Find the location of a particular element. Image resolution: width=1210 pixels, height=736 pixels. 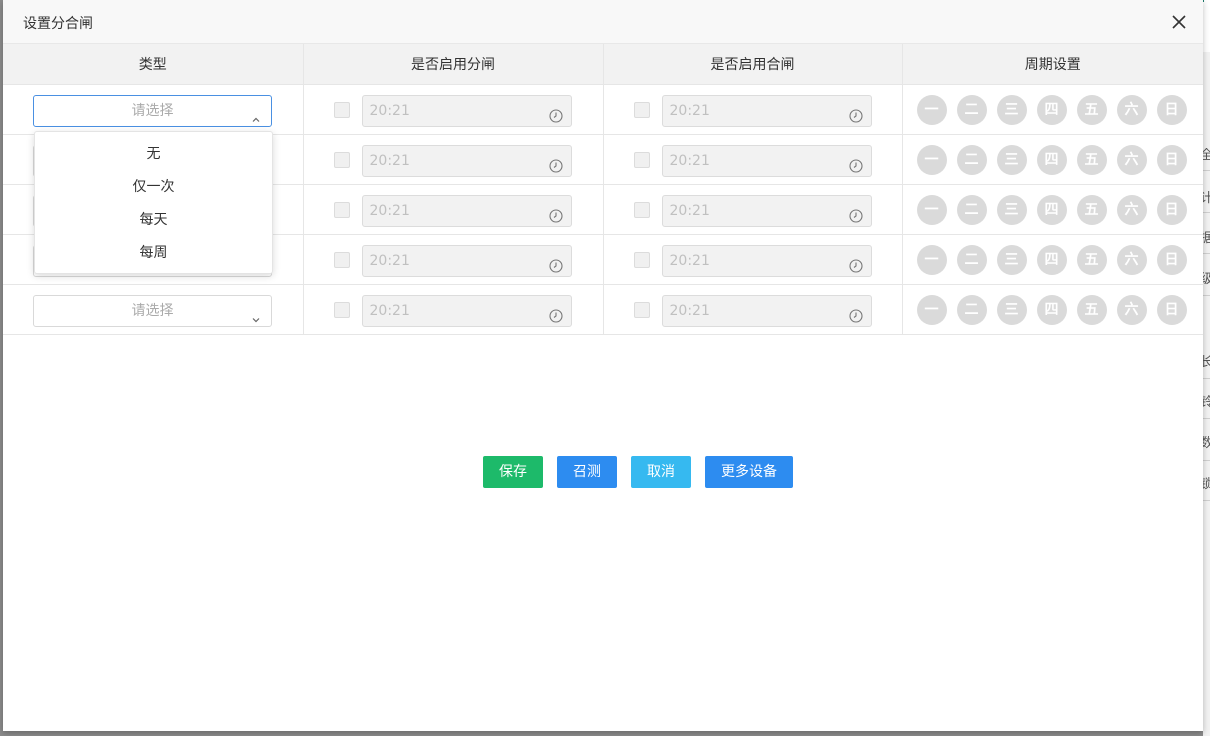

type-cell: 请选择 is located at coordinates (153, 109).